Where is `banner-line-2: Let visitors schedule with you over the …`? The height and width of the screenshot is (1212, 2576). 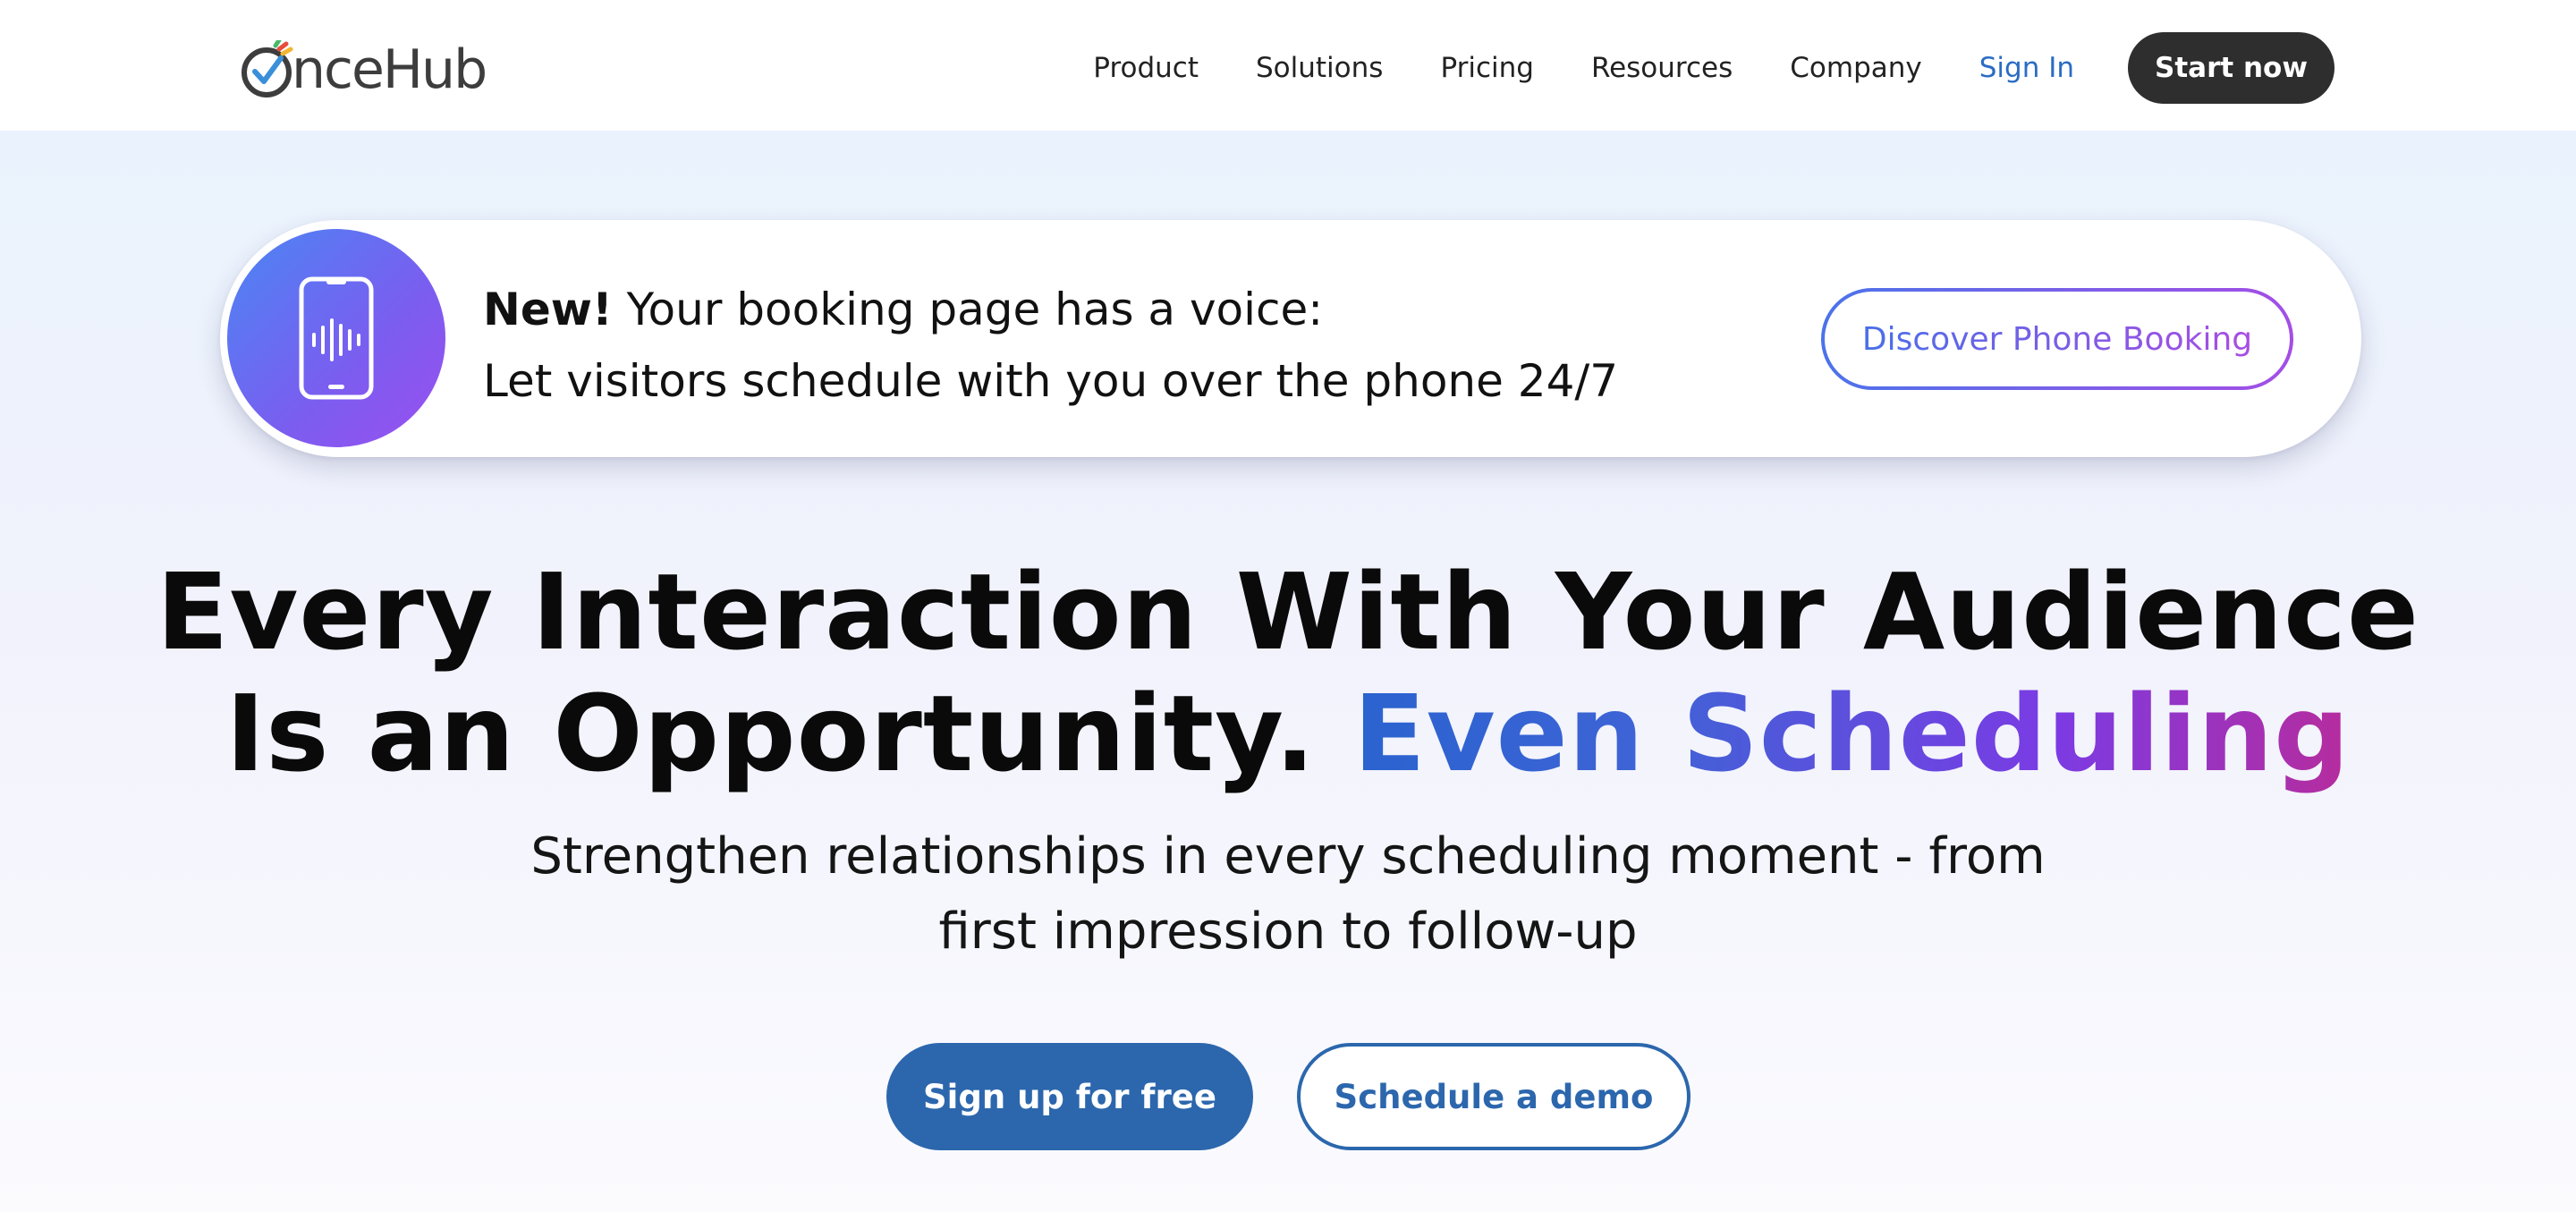
banner-line-2: Let visitors schedule with you over the … is located at coordinates (1051, 381).